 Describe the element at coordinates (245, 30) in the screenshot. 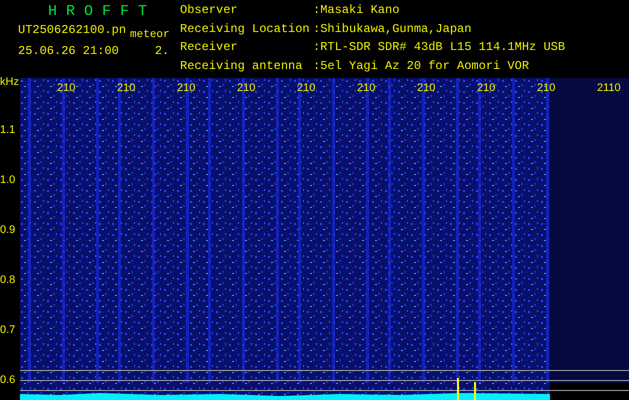

I see `info-label: Receiving Location` at that location.